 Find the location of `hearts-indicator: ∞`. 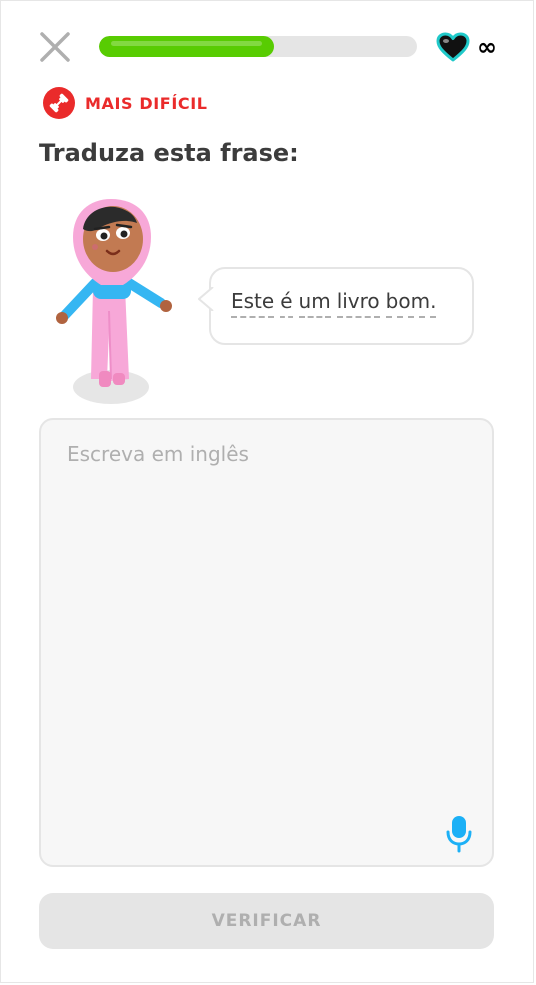

hearts-indicator: ∞ is located at coordinates (466, 47).